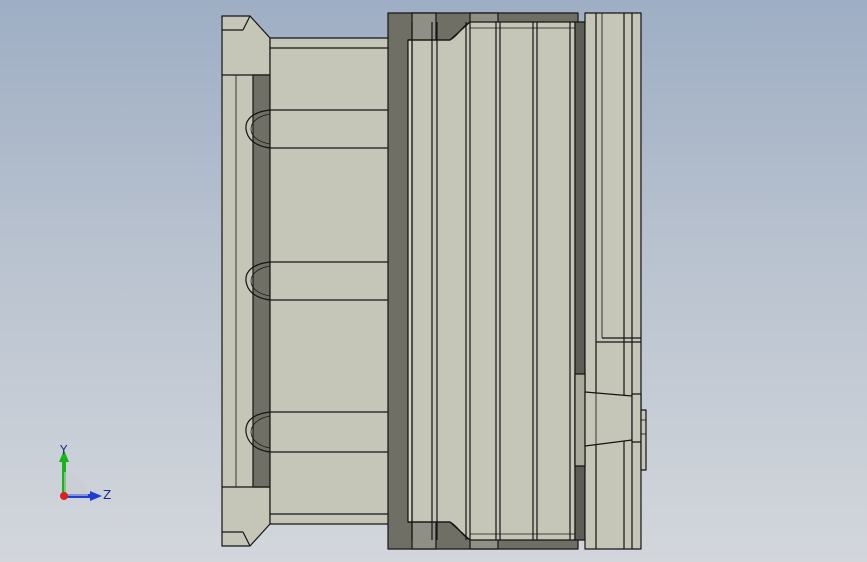 This screenshot has height=562, width=867. Describe the element at coordinates (96, 496) in the screenshot. I see `z-axis-head` at that location.